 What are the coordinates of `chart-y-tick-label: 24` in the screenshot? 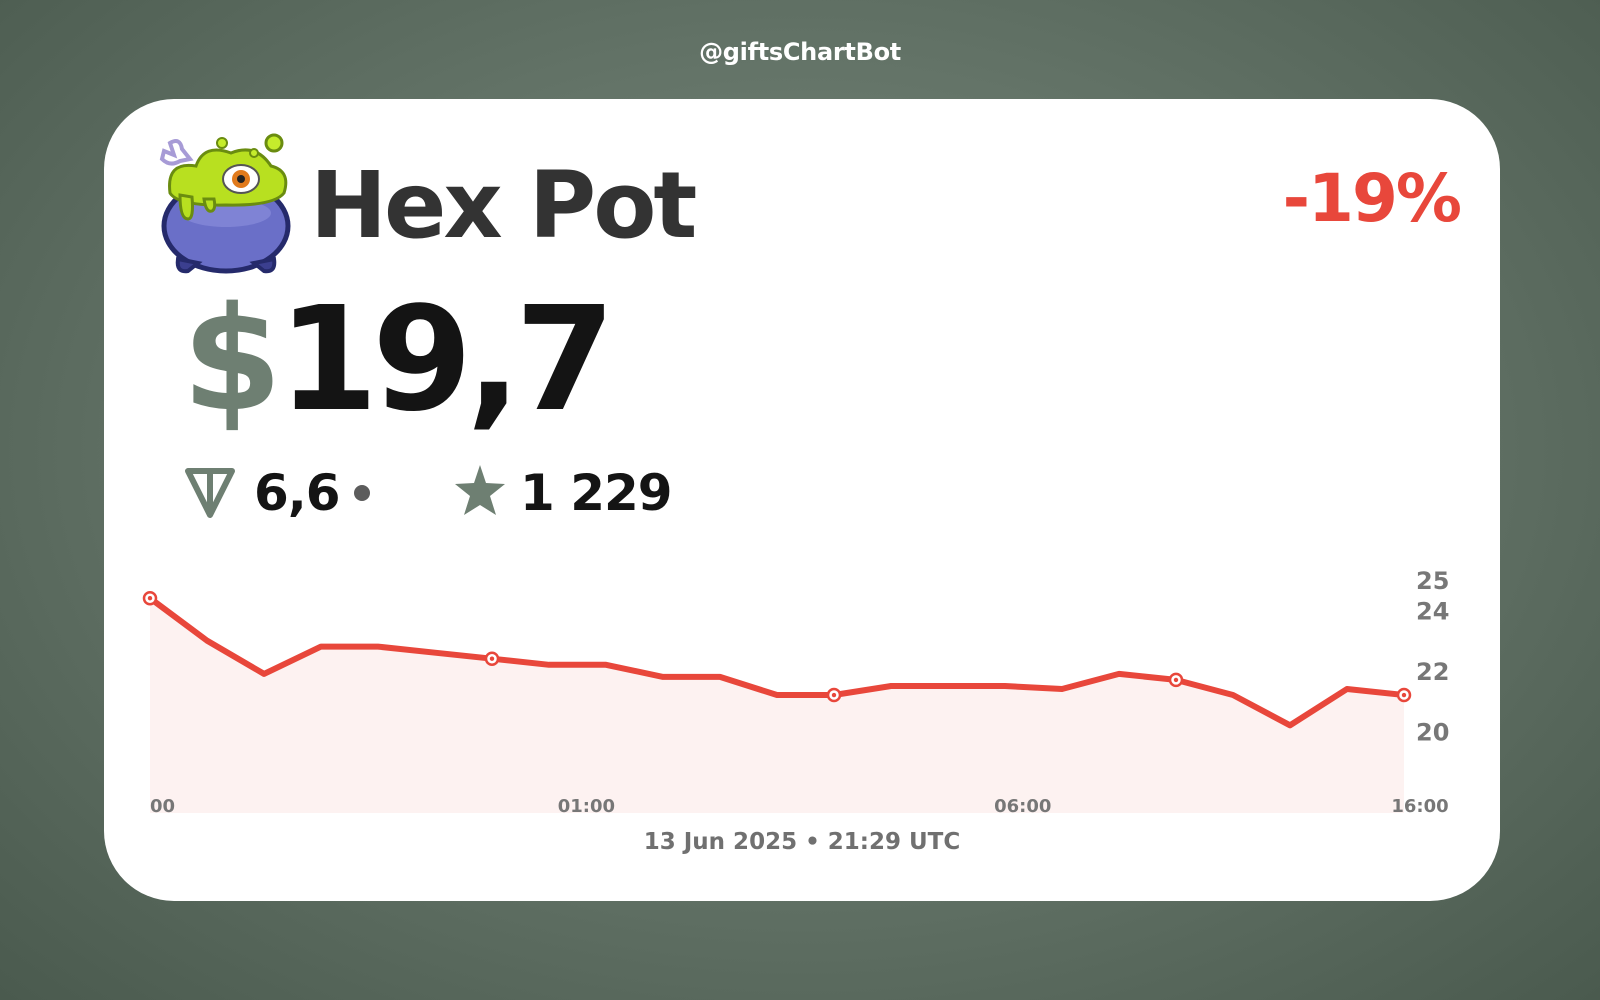 It's located at (1432, 611).